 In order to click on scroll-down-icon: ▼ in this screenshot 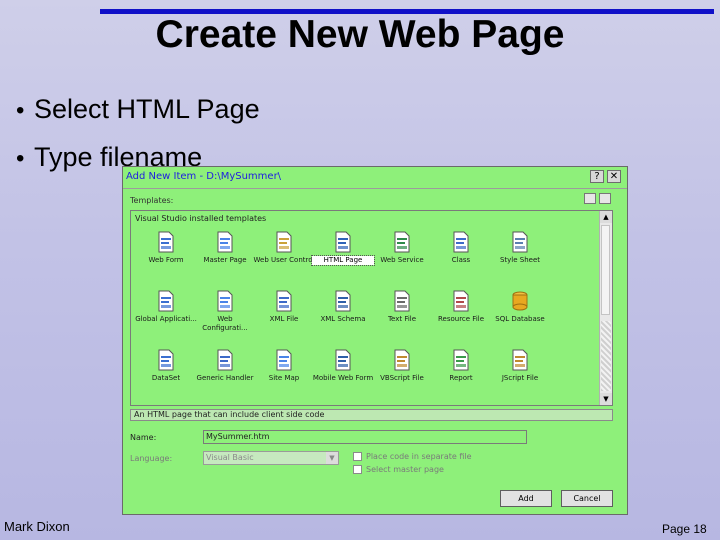, I will do `click(606, 399)`.